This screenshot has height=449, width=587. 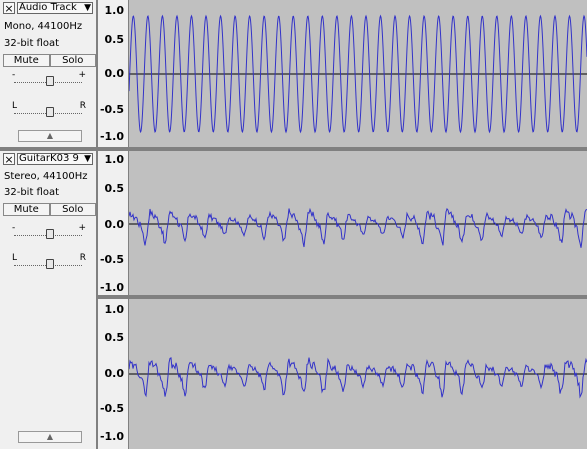 What do you see at coordinates (43, 26) in the screenshot?
I see `track-format: Mono, 44100Hz` at bounding box center [43, 26].